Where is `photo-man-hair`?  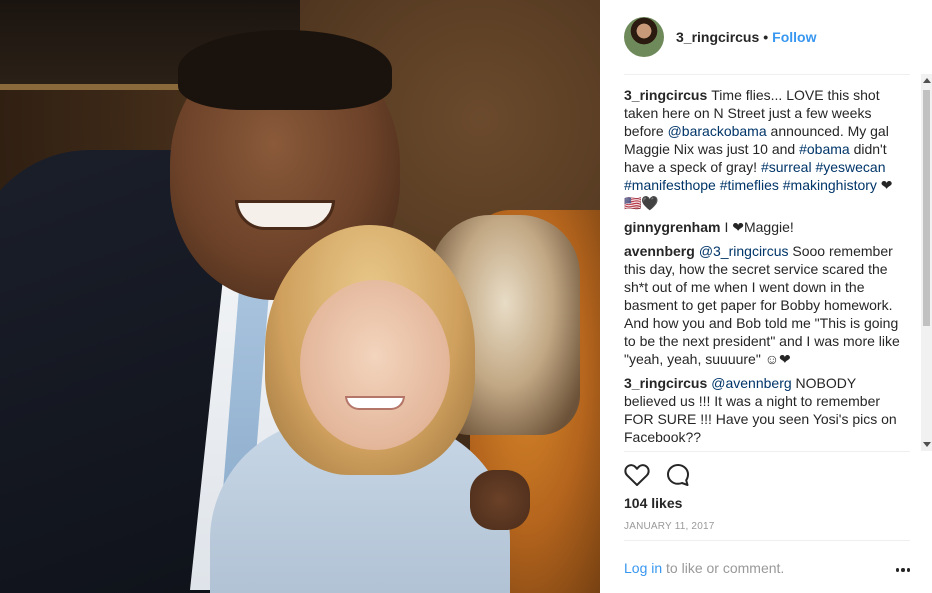
photo-man-hair is located at coordinates (285, 70).